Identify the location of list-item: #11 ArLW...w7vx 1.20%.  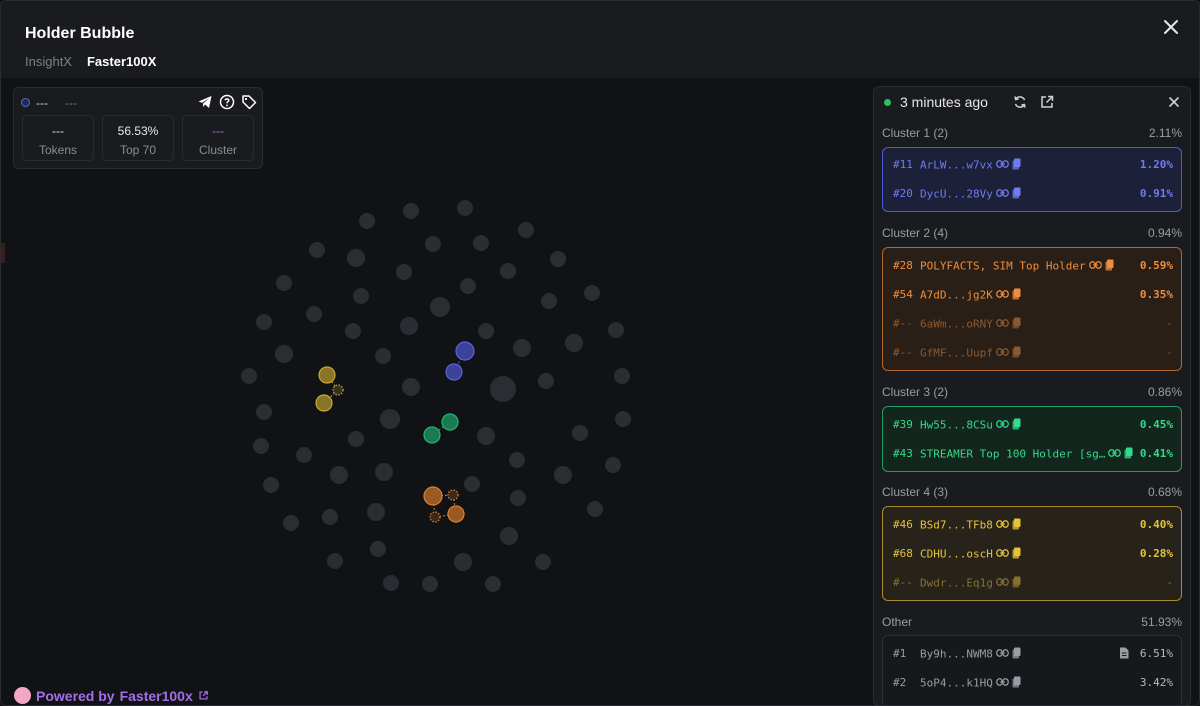
(1033, 165).